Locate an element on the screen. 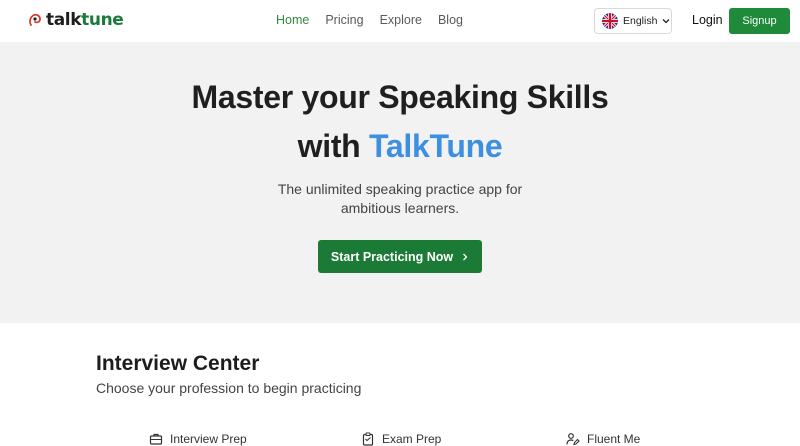 The width and height of the screenshot is (800, 446). logo-text: talktune is located at coordinates (85, 20).